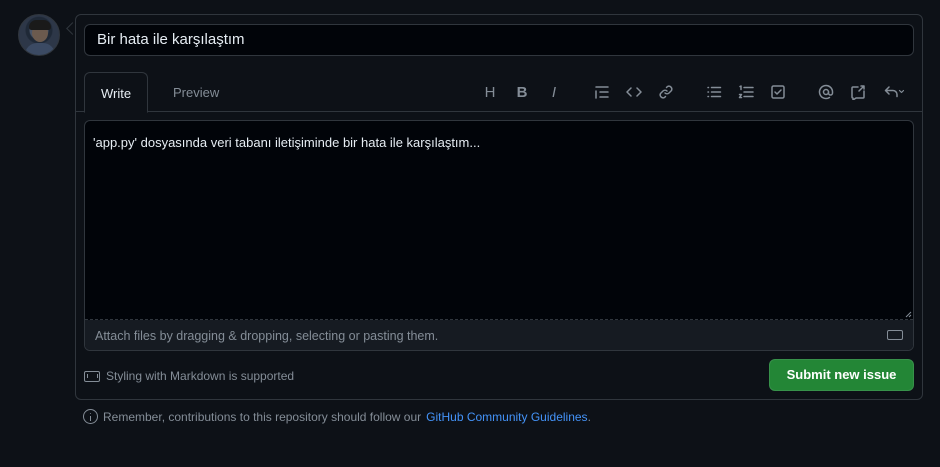 The image size is (940, 467). What do you see at coordinates (506, 417) in the screenshot?
I see `community-guidelines-link: GitHub Community Guidelines` at bounding box center [506, 417].